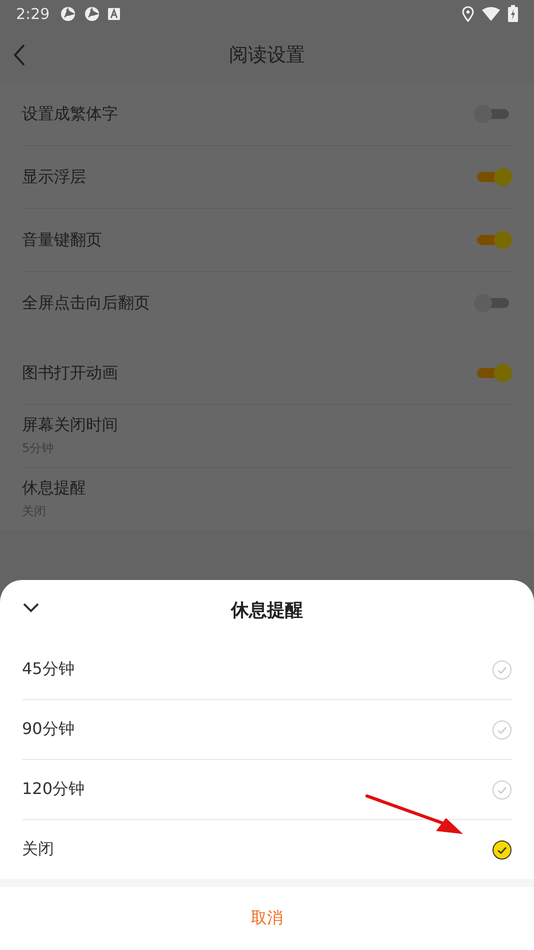 Image resolution: width=534 pixels, height=950 pixels. Describe the element at coordinates (114, 14) in the screenshot. I see `font-icon` at that location.